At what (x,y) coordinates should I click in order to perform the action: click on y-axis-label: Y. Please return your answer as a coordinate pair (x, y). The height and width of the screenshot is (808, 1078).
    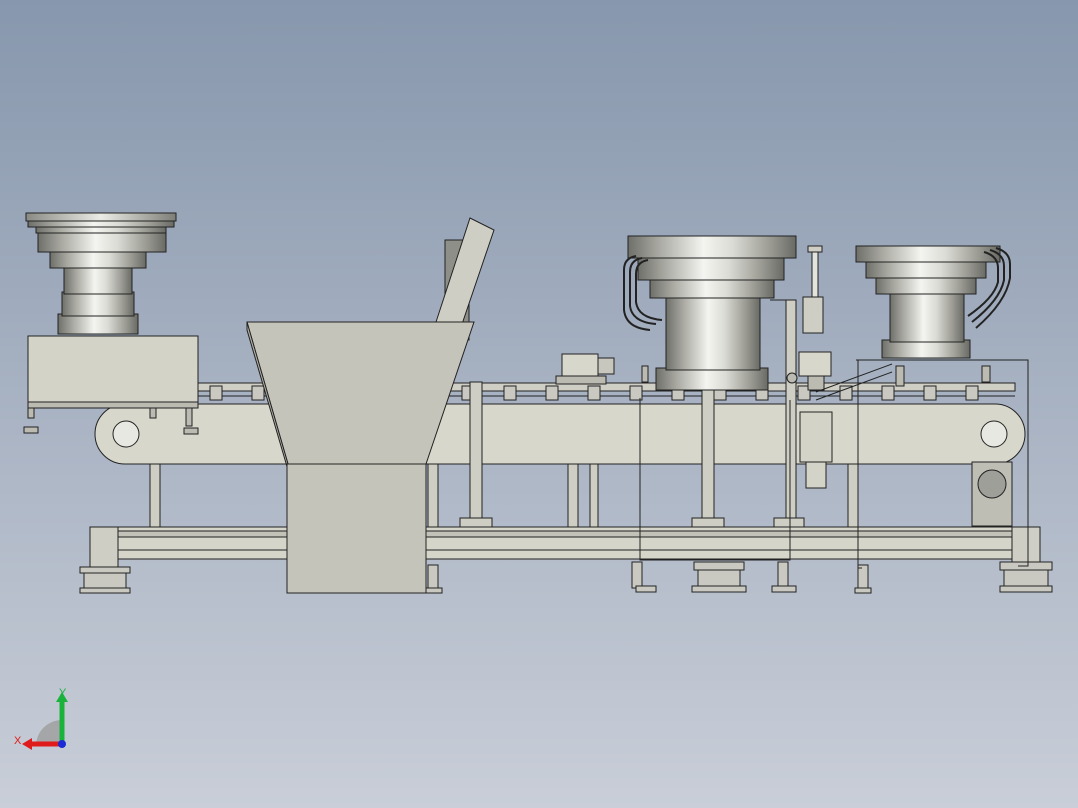
    Looking at the image, I should click on (63, 693).